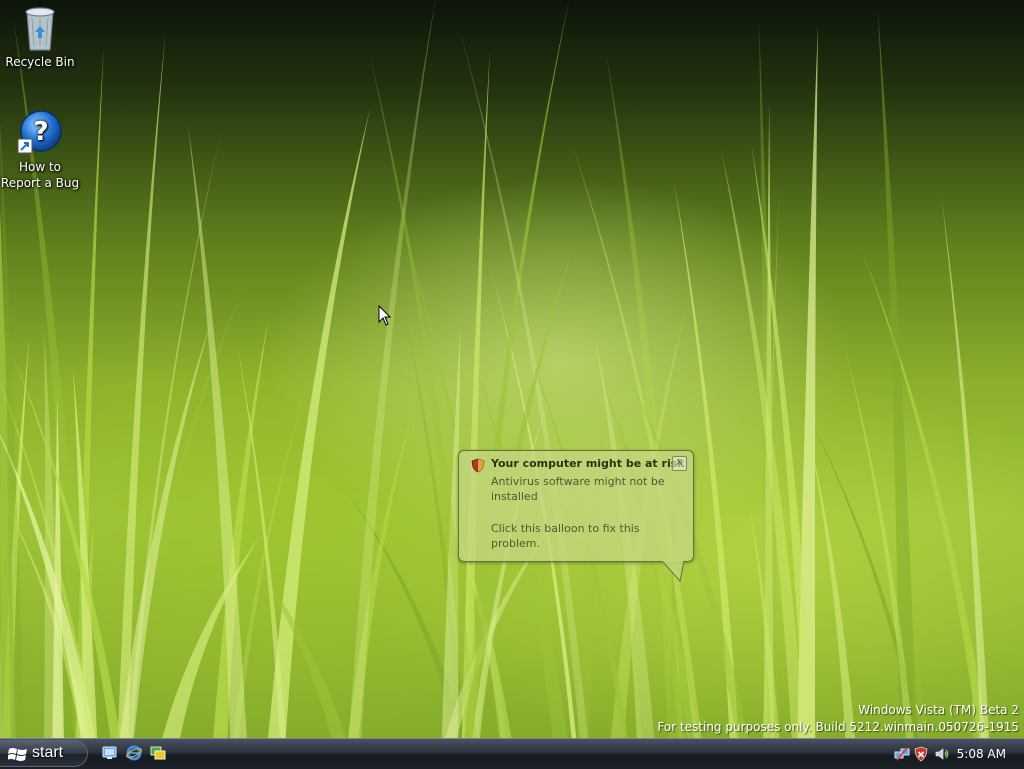 This screenshot has width=1024, height=769. What do you see at coordinates (588, 463) in the screenshot?
I see `balloon-title: Your computer might be at risk` at bounding box center [588, 463].